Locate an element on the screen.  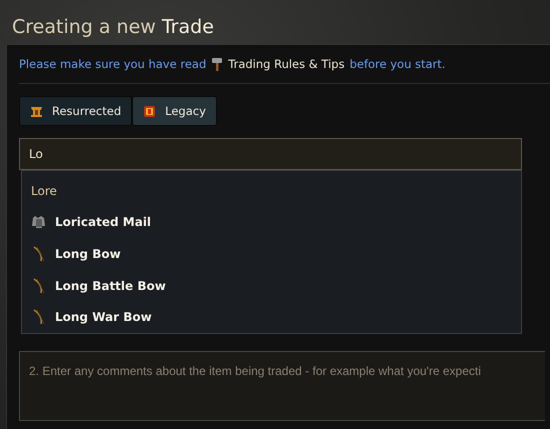
notice-text: Please make sure you have read is located at coordinates (112, 64).